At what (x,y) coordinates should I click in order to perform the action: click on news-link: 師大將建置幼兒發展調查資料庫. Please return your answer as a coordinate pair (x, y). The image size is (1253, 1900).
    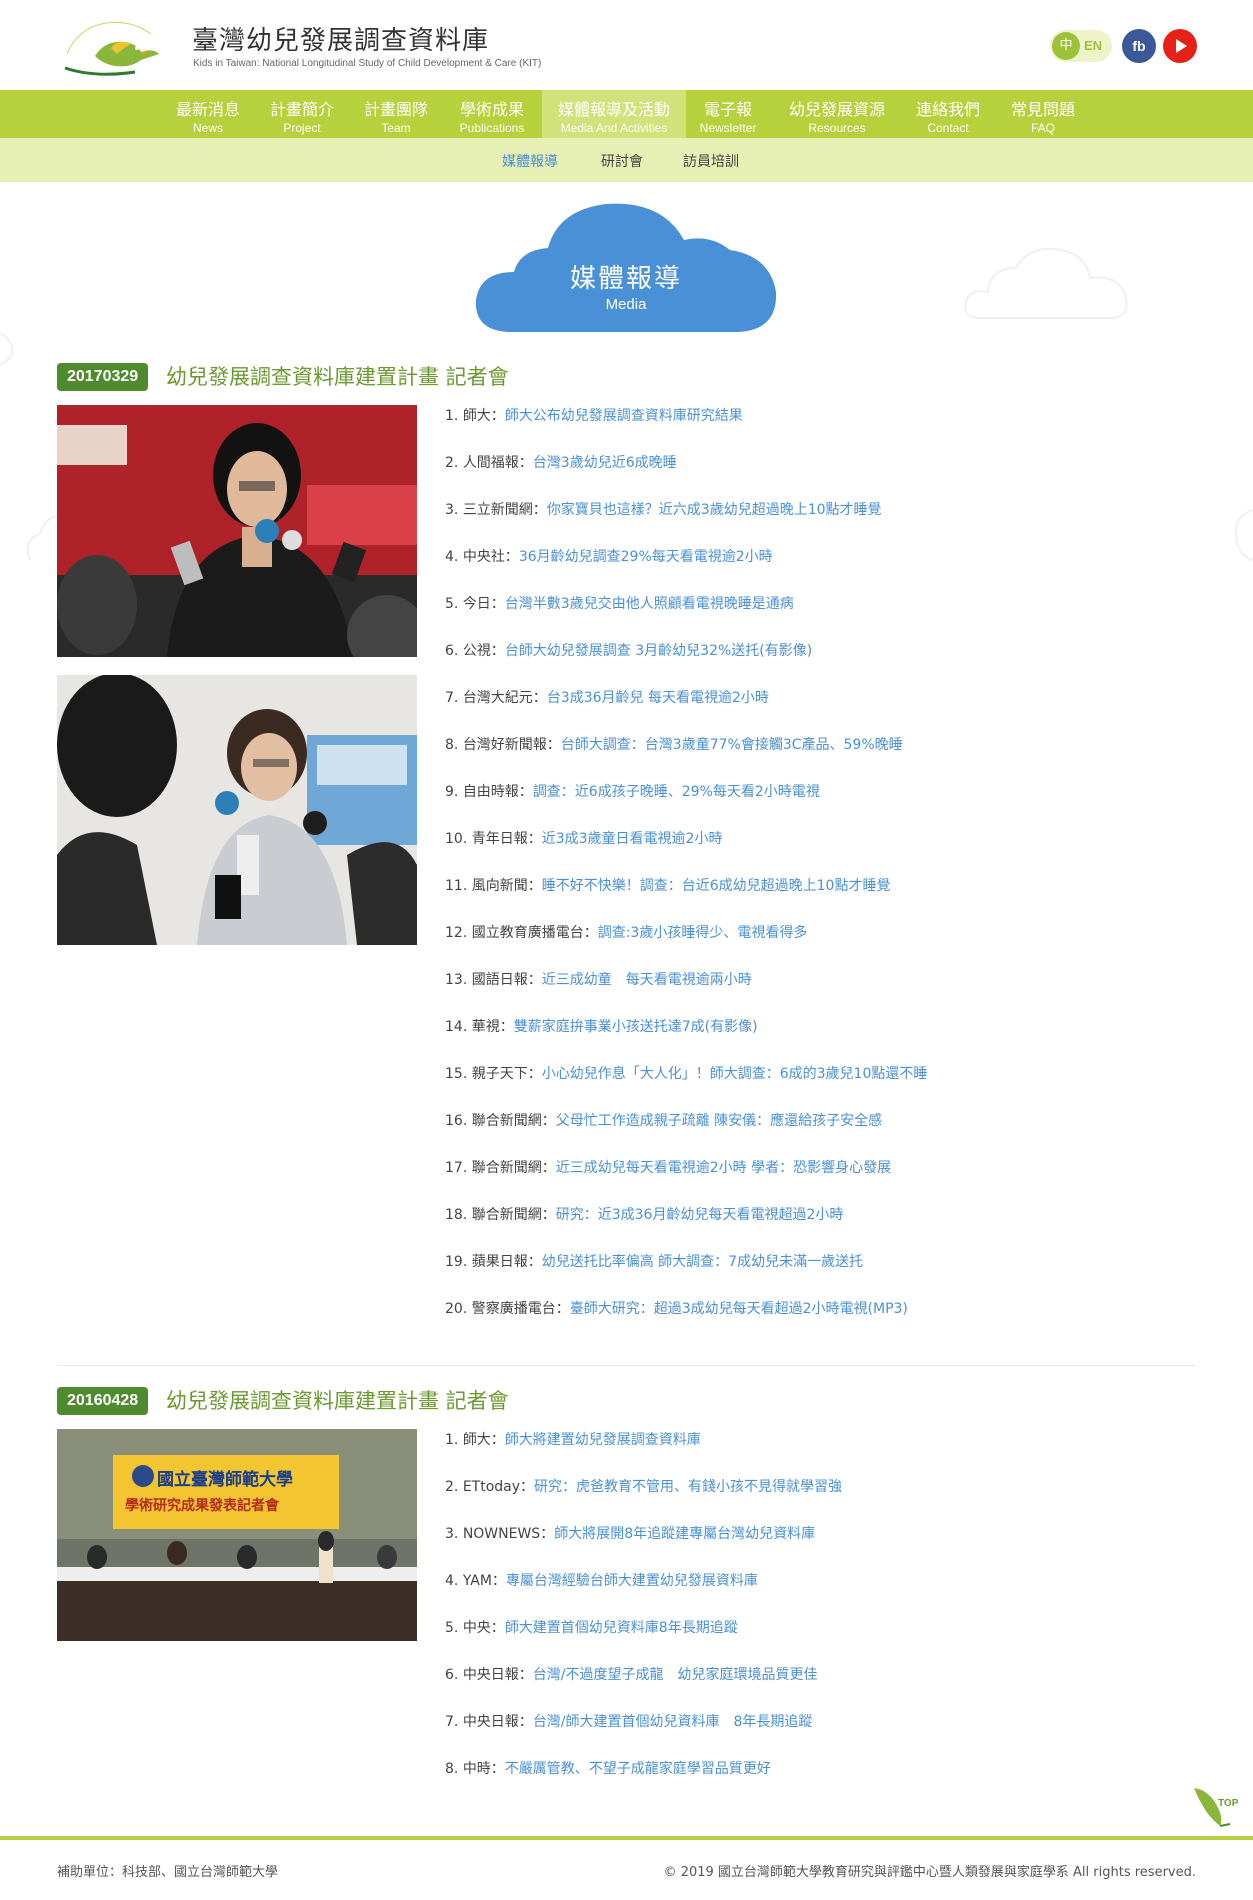
    Looking at the image, I should click on (603, 1440).